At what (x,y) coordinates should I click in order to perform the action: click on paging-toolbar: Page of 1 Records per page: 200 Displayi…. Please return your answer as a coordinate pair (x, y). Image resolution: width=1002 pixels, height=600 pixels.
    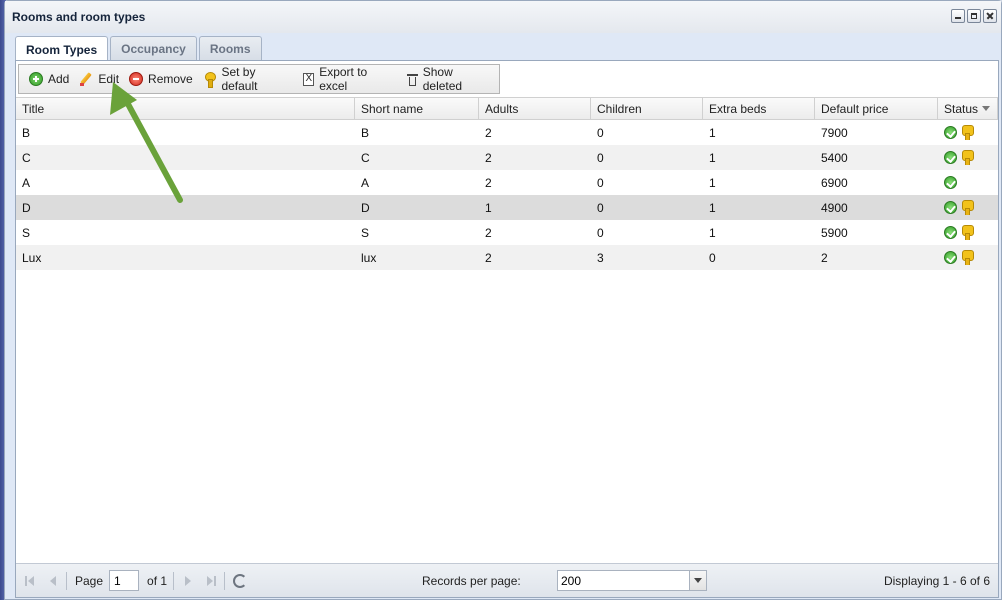
    Looking at the image, I should click on (507, 580).